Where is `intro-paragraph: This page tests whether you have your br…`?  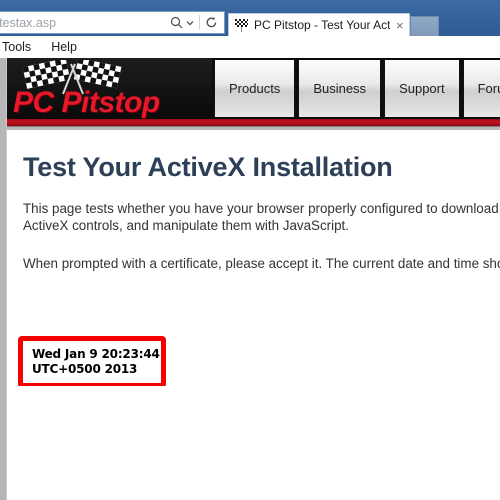
intro-paragraph: This page tests whether you have your br… is located at coordinates (261, 217).